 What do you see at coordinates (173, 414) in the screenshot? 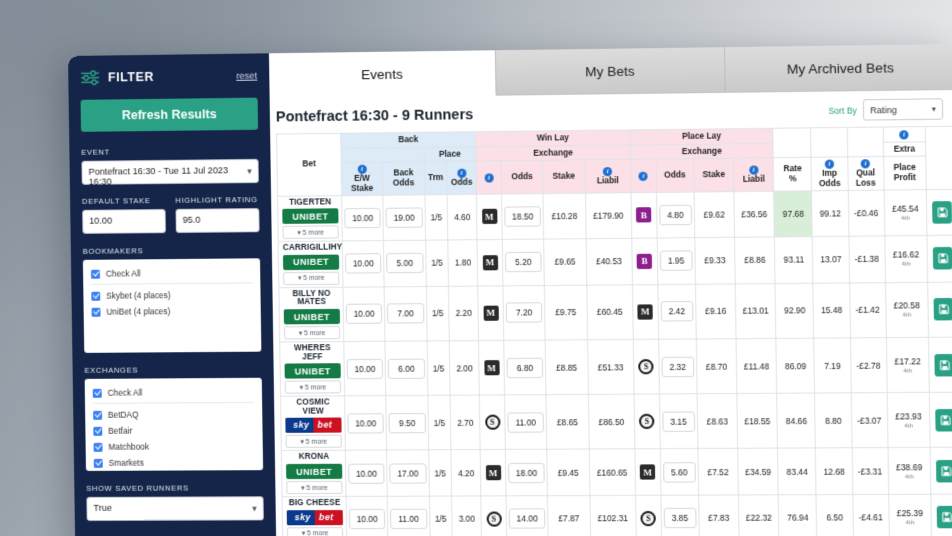
I see `exchange-item-betdaq: BetDAQ` at bounding box center [173, 414].